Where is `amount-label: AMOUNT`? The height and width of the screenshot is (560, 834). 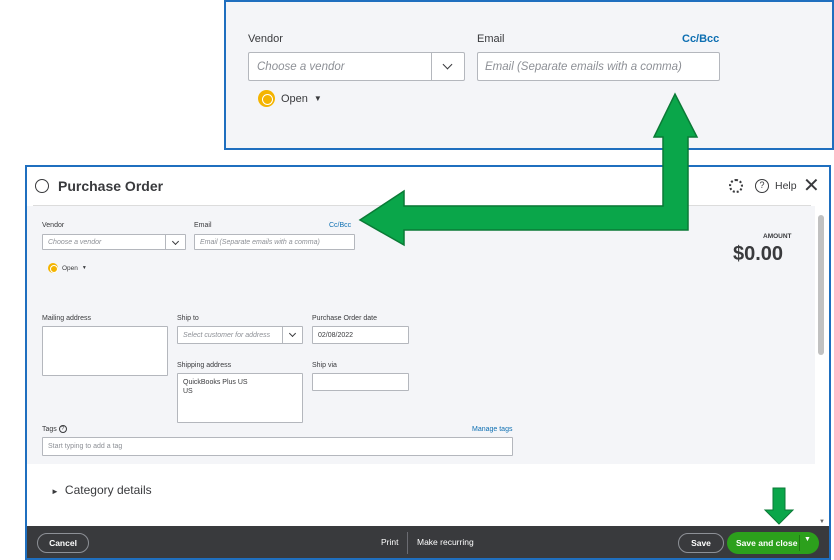
amount-label: AMOUNT is located at coordinates (777, 236).